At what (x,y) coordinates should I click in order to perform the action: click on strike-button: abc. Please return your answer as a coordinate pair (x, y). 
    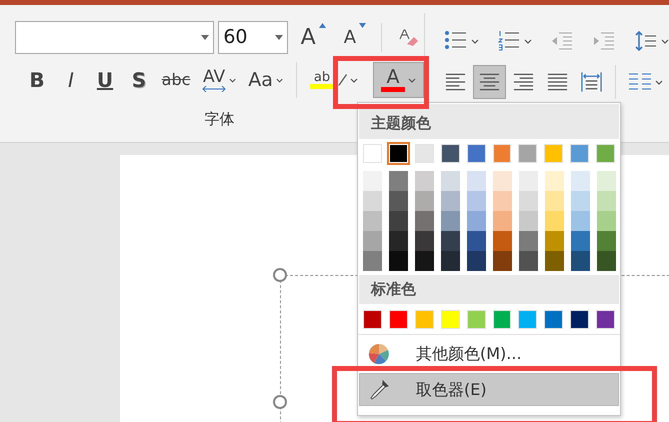
    Looking at the image, I should click on (176, 80).